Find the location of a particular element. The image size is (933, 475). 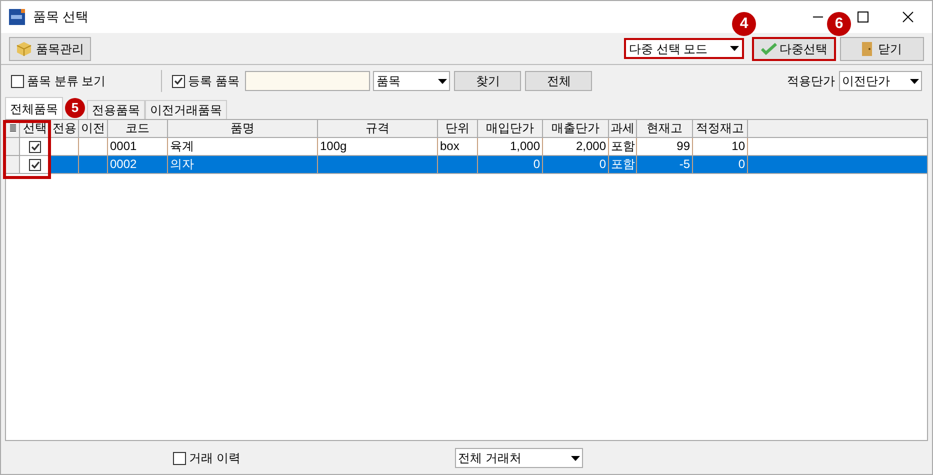

tab: 전용품목 is located at coordinates (116, 109).